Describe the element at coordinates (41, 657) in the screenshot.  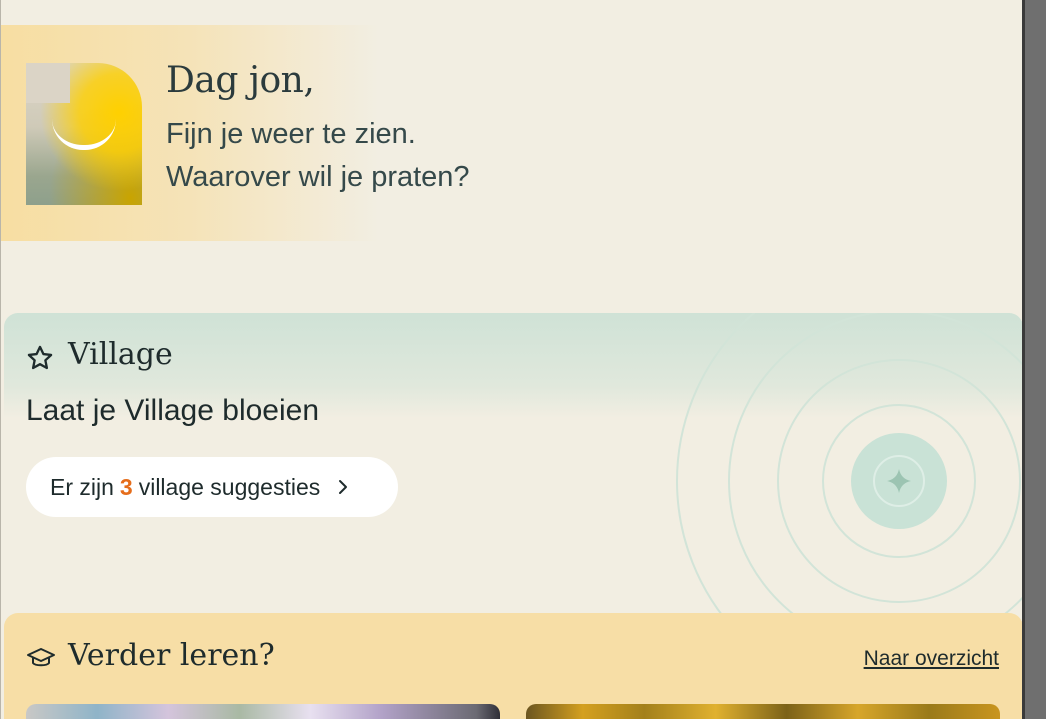
I see `graduation-cap-icon` at that location.